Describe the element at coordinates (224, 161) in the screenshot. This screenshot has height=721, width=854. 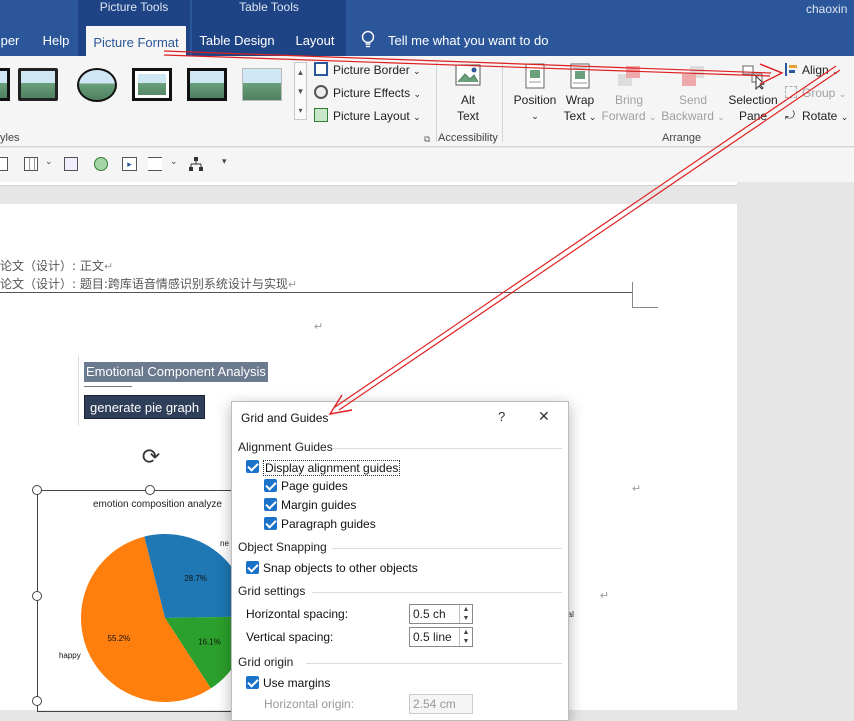
I see `customize-toolbar-icon: ▾` at that location.